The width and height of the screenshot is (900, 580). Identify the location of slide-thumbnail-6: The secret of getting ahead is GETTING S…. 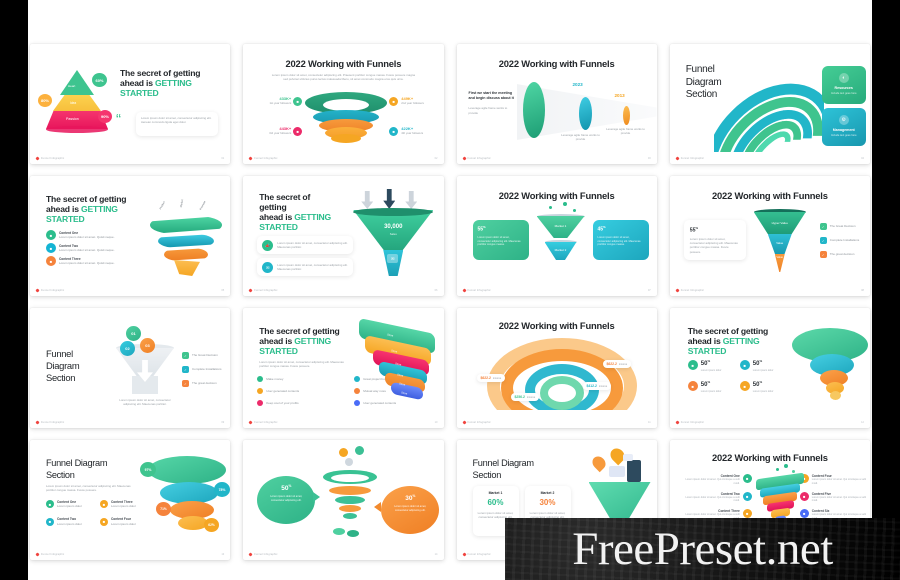
(343, 236).